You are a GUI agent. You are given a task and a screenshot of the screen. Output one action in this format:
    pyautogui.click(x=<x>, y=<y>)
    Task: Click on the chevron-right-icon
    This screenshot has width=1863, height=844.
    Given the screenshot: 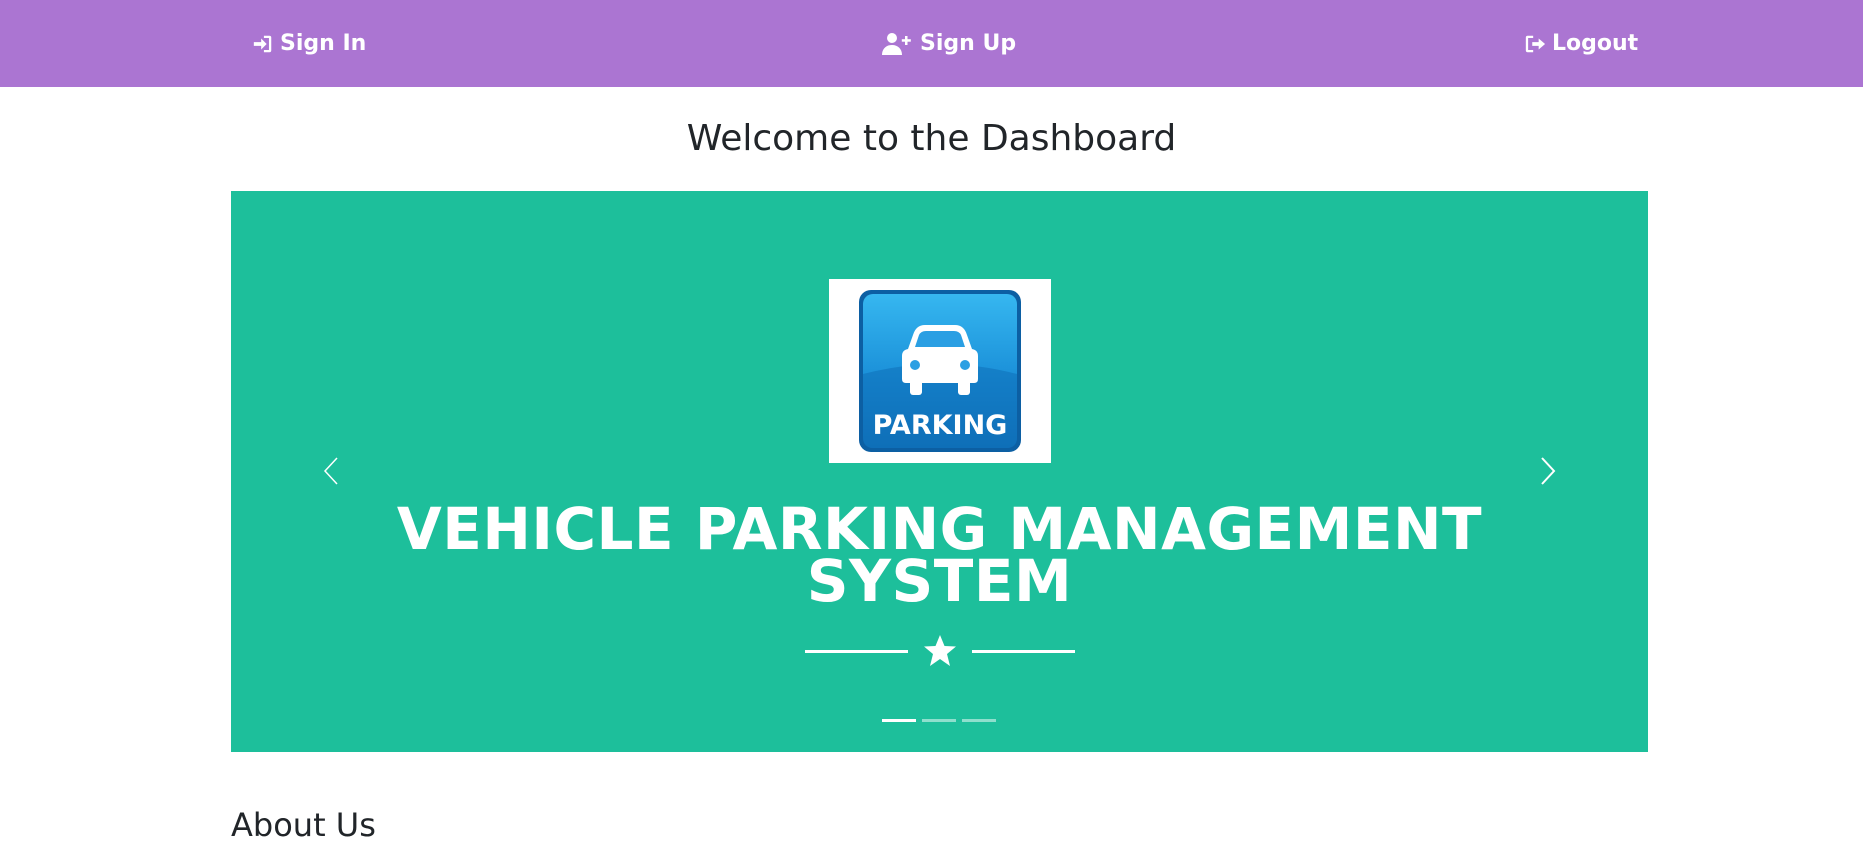 What is the action you would take?
    pyautogui.click(x=1548, y=471)
    